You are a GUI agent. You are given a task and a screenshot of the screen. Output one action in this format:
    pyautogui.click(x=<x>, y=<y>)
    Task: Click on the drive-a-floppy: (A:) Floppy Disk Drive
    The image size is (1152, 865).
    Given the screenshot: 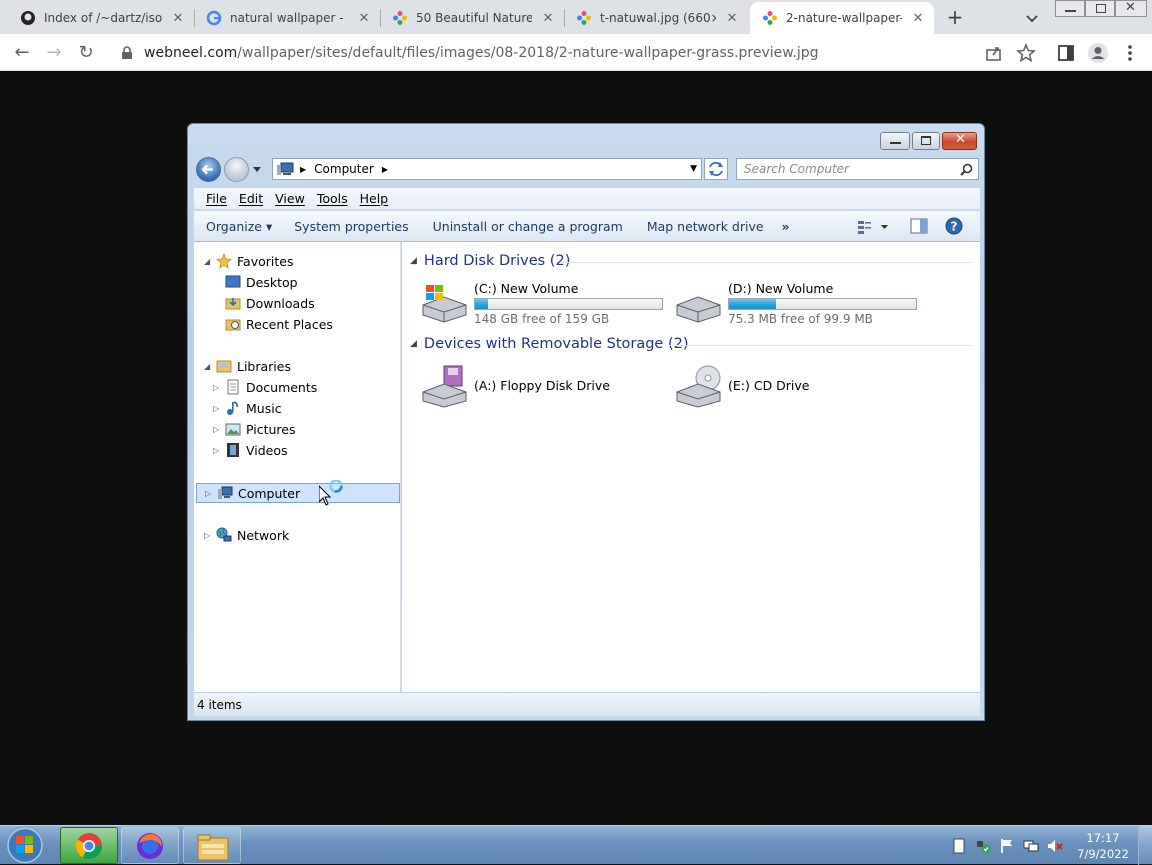 What is the action you would take?
    pyautogui.click(x=540, y=386)
    